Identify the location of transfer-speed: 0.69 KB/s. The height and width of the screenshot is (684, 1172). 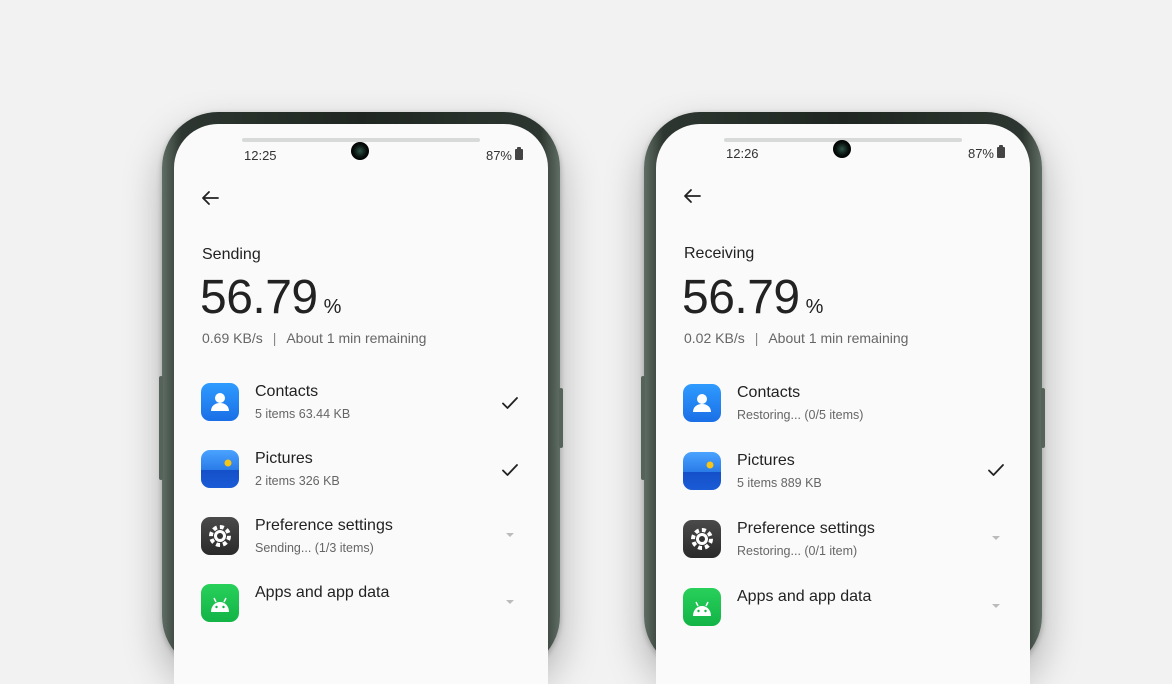
(232, 338).